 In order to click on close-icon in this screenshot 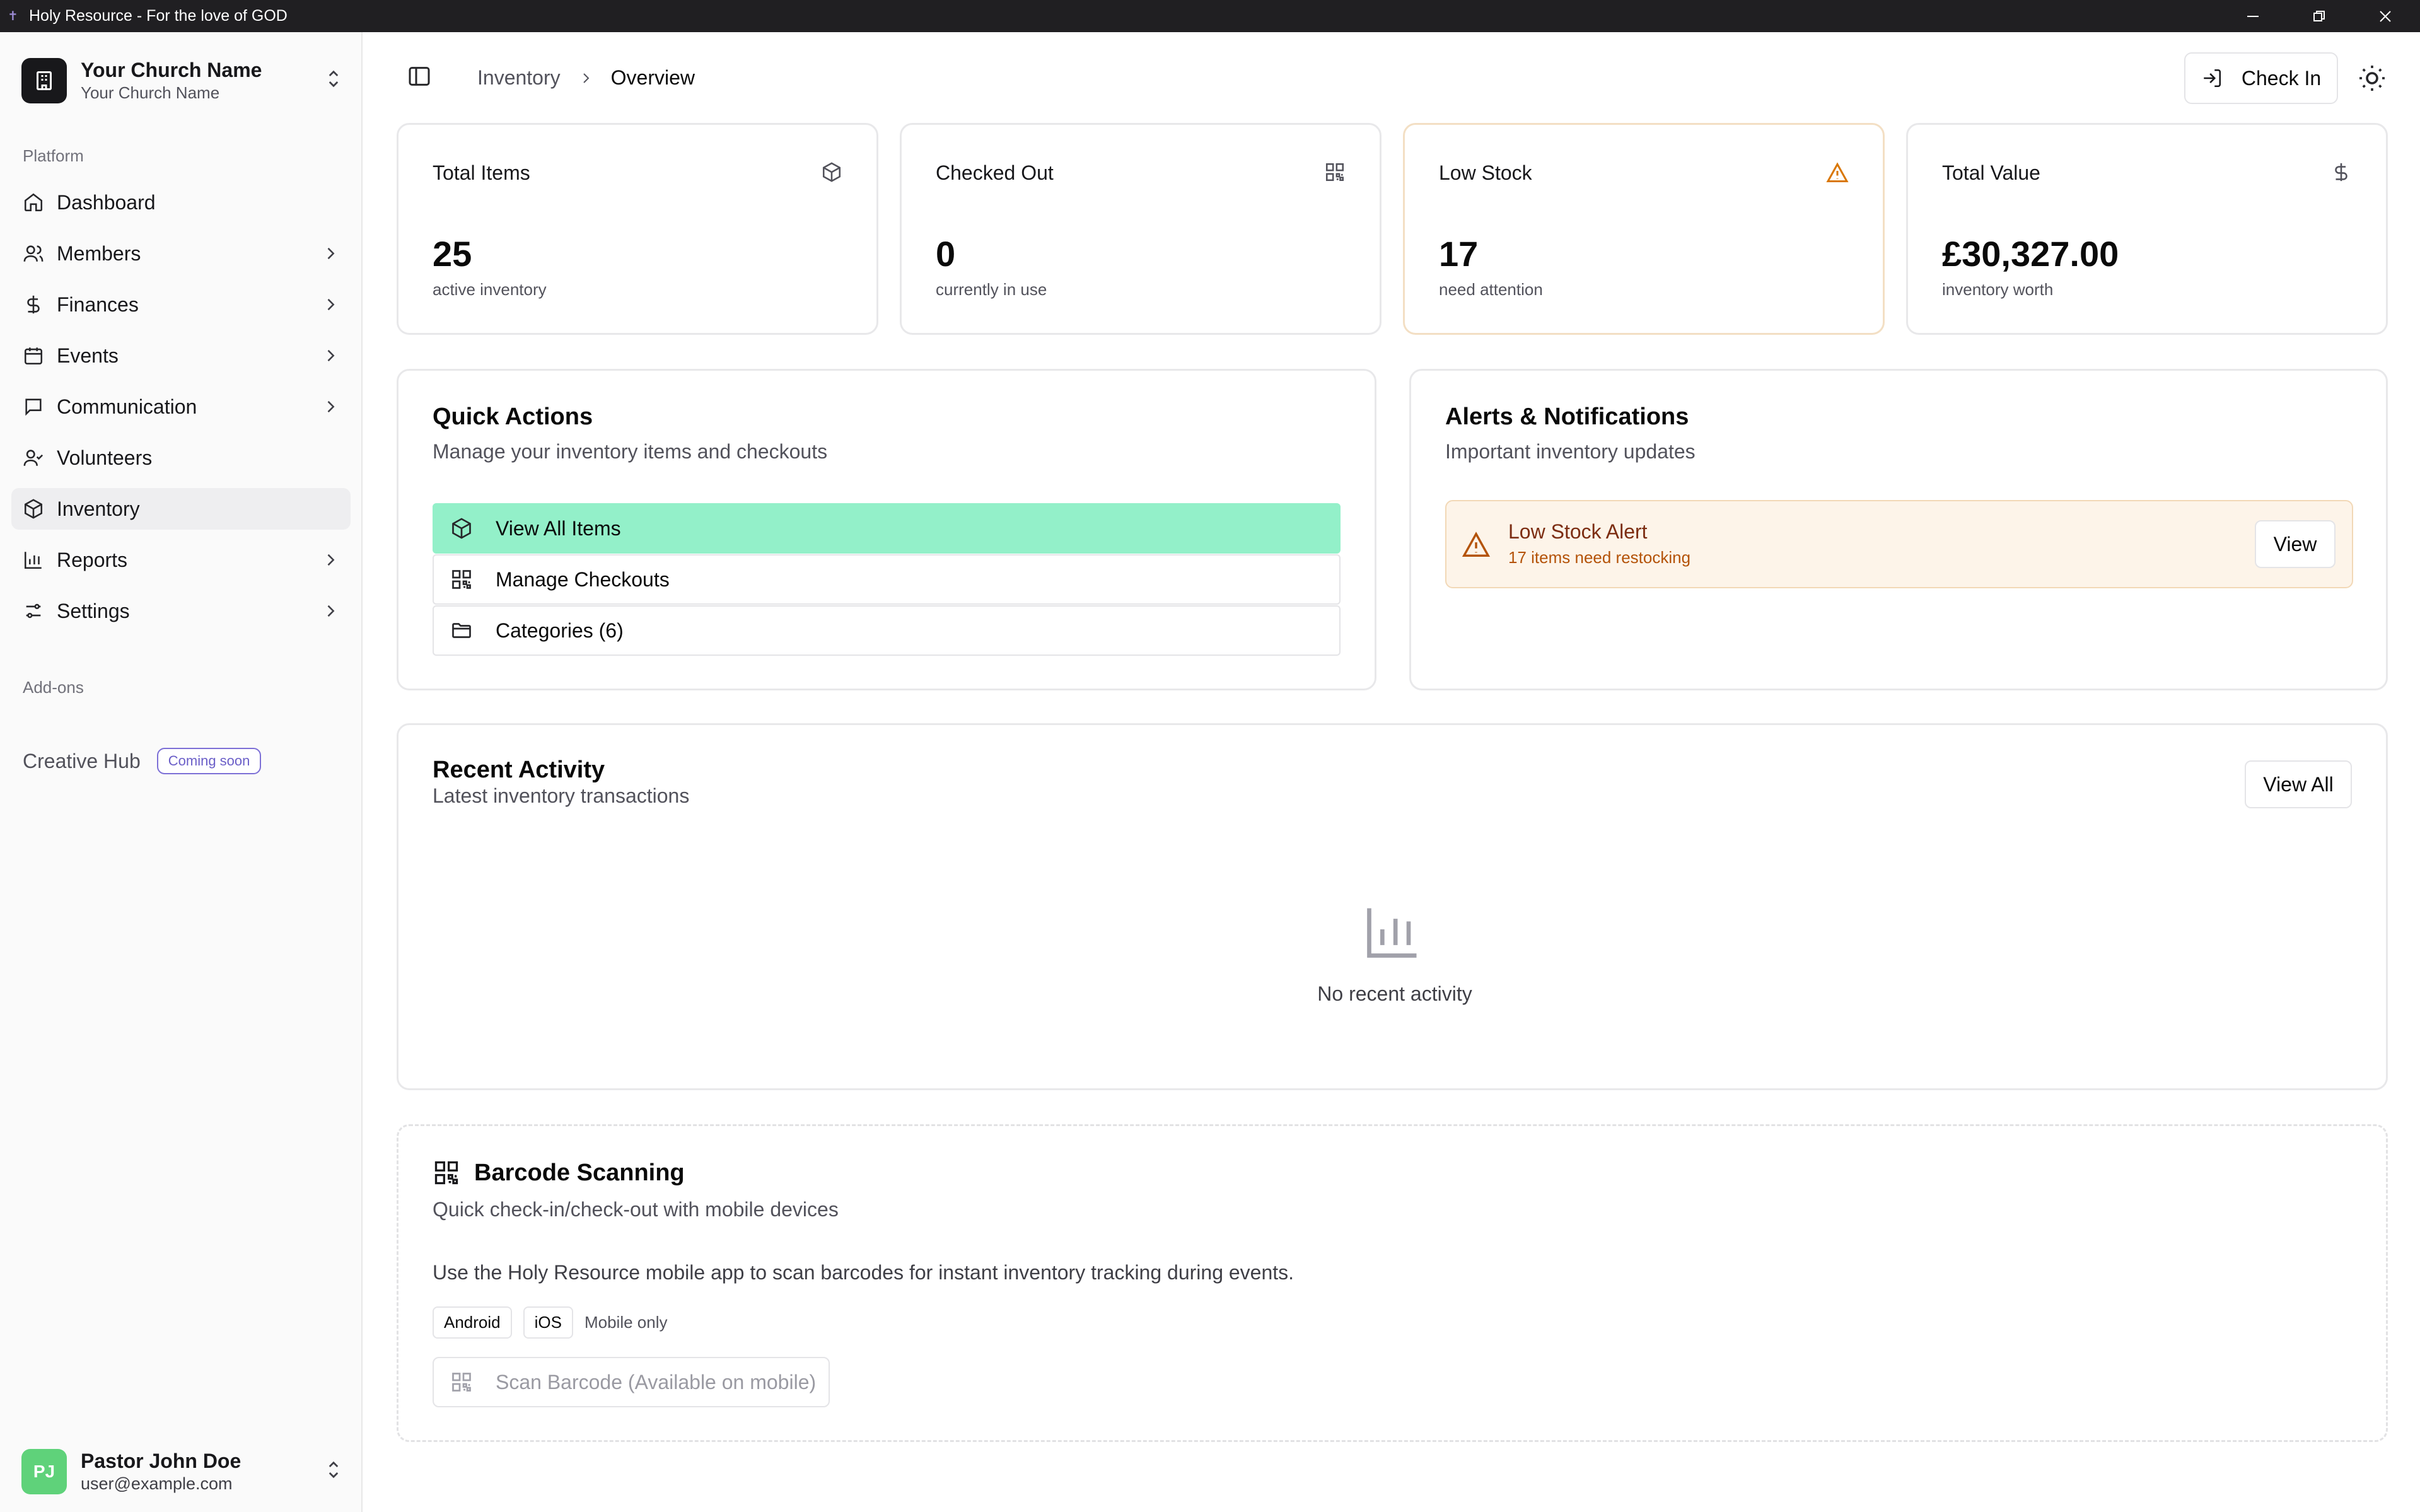, I will do `click(2385, 16)`.